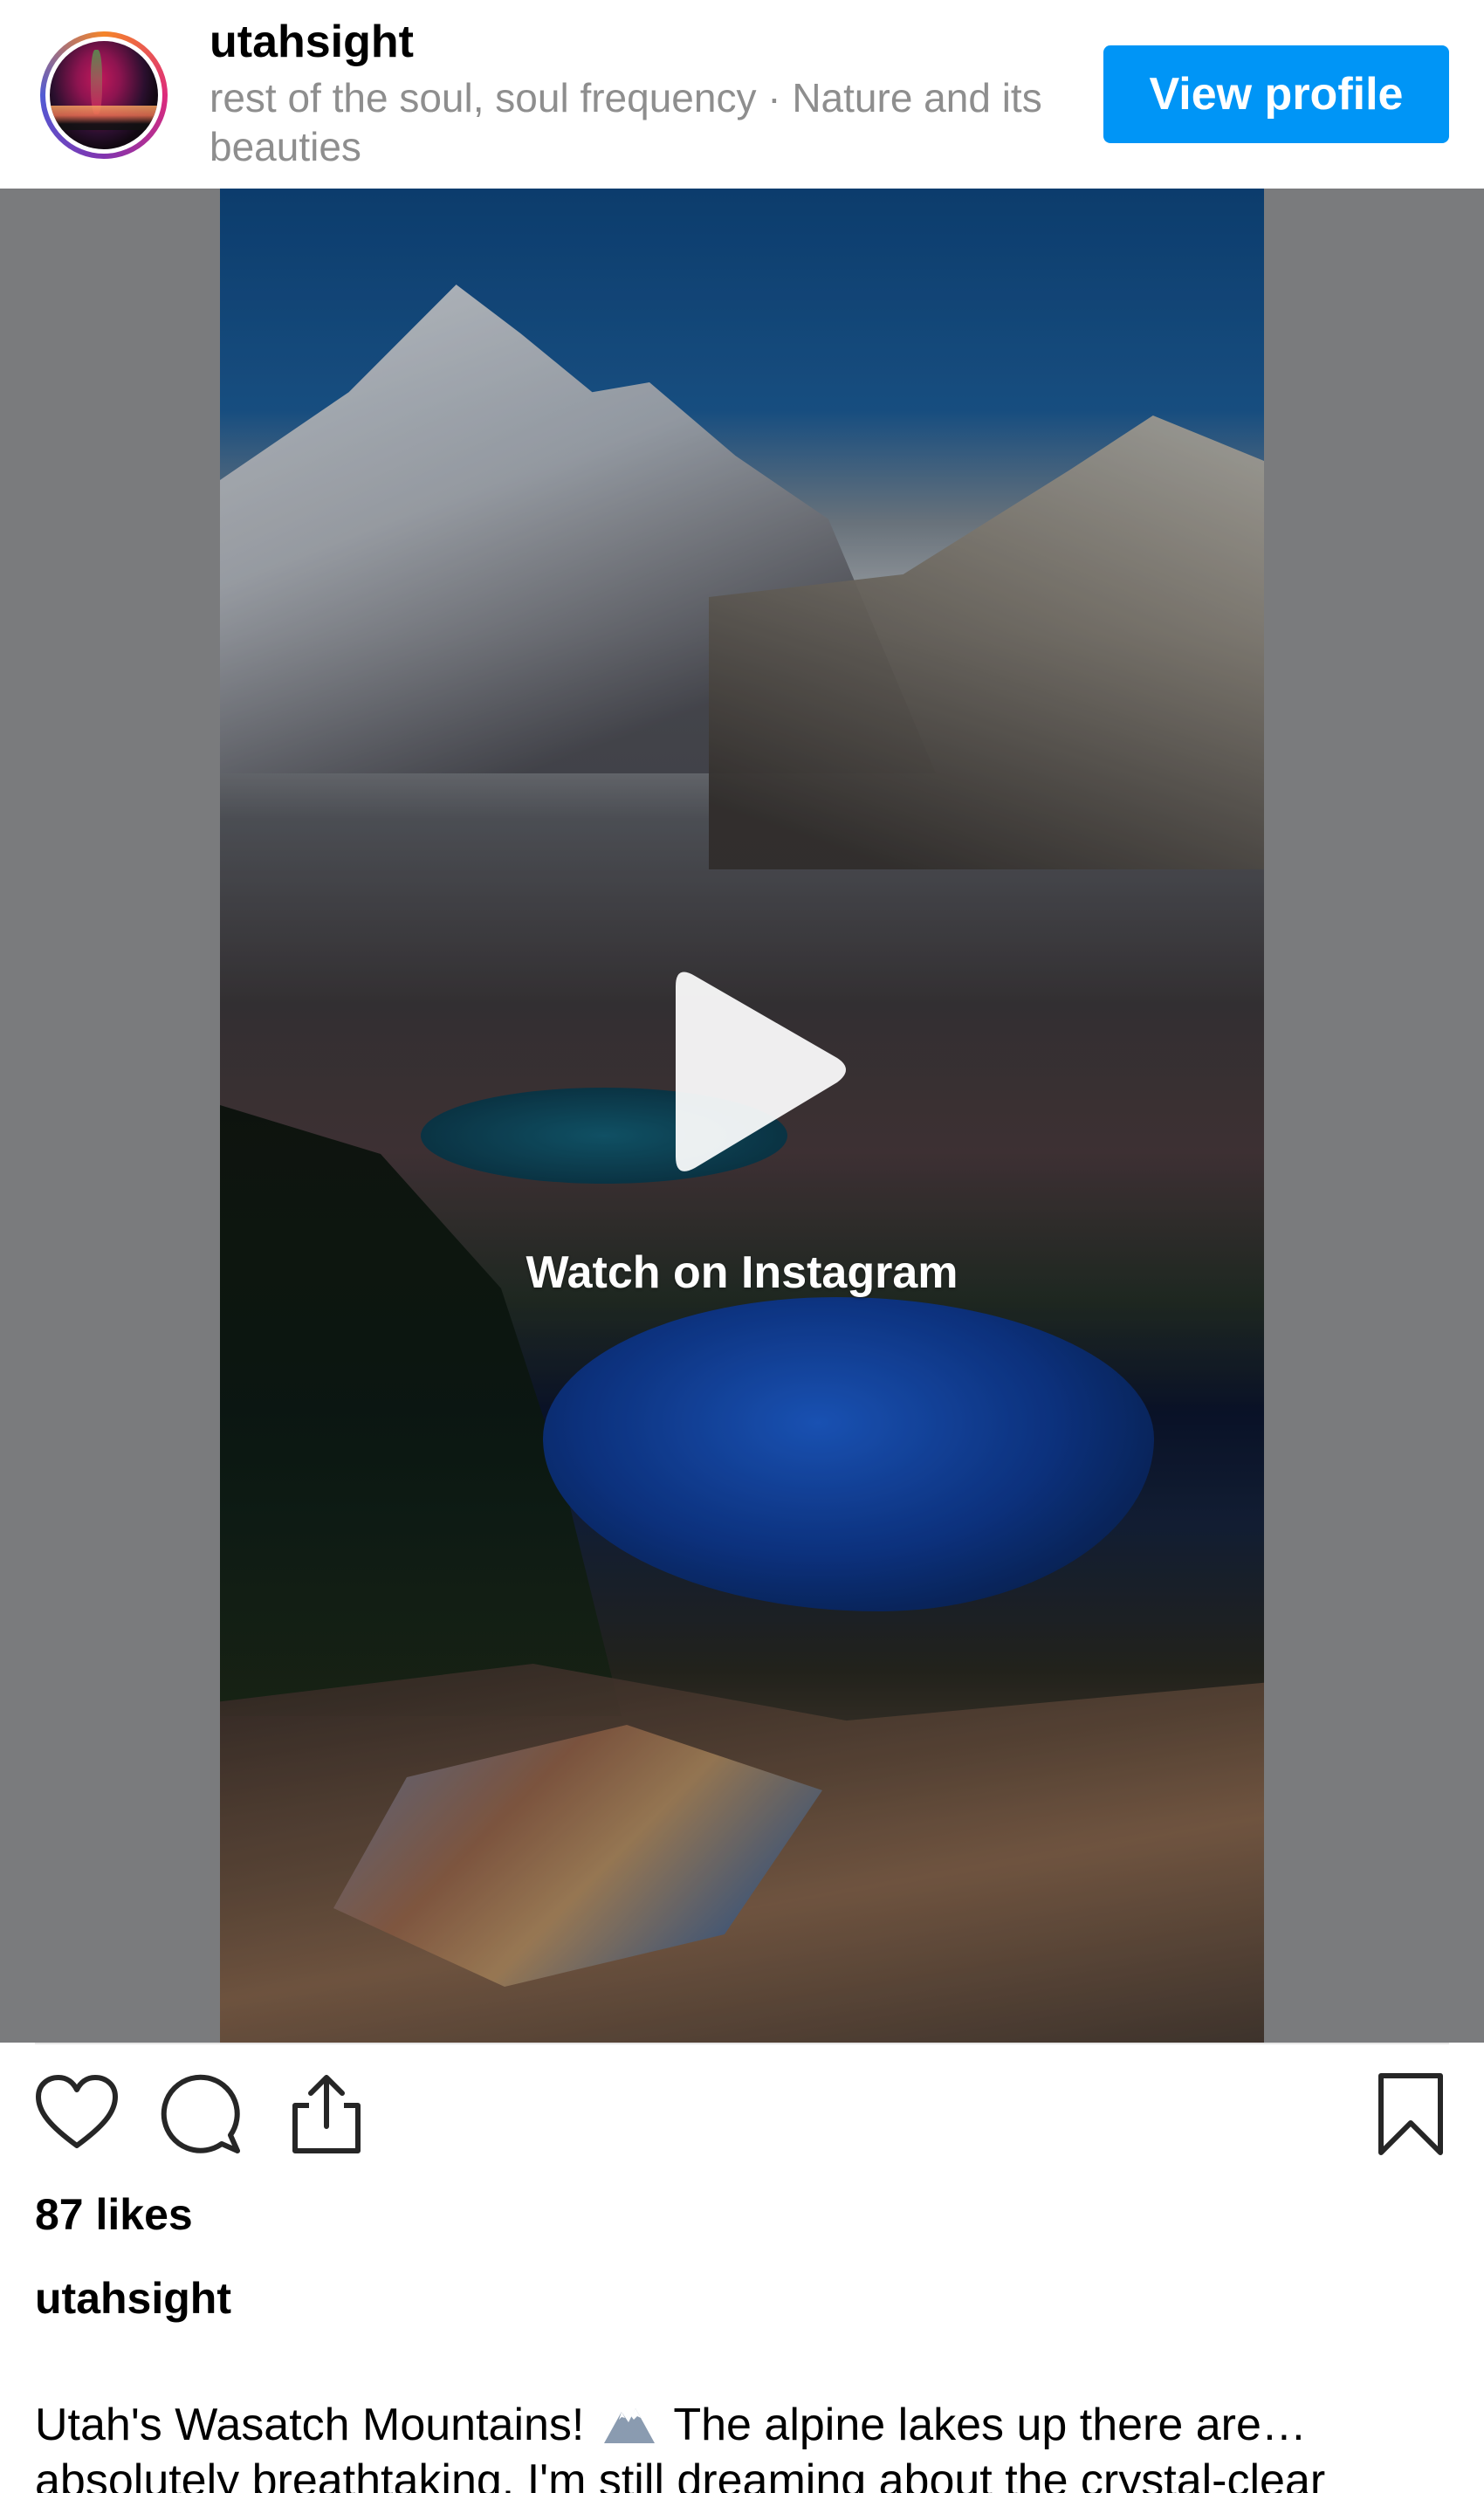  I want to click on divider, so click(742, 2043).